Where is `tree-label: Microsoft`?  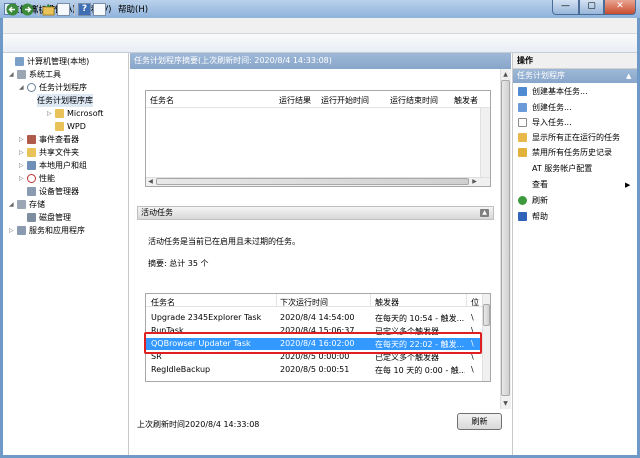
tree-label: Microsoft is located at coordinates (85, 113).